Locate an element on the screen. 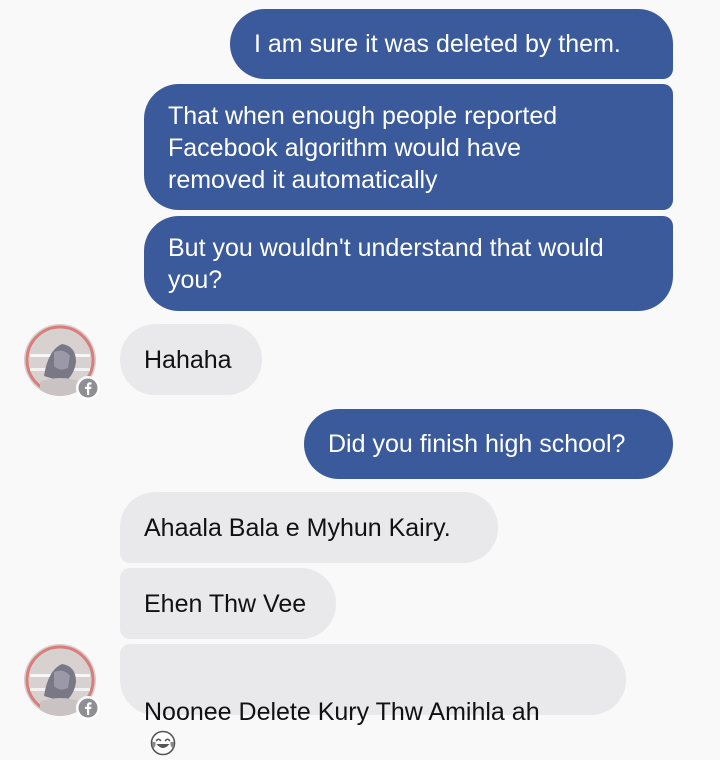 The image size is (720, 760). message-bubble-outgoing: I am sure it was deleted by them. is located at coordinates (451, 44).